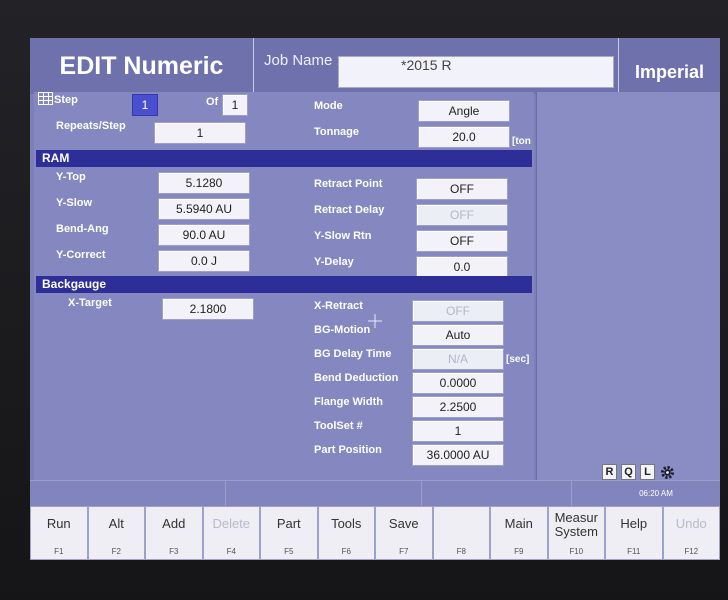 This screenshot has height=600, width=728. Describe the element at coordinates (231, 523) in the screenshot. I see `fkey-label: Delete` at that location.